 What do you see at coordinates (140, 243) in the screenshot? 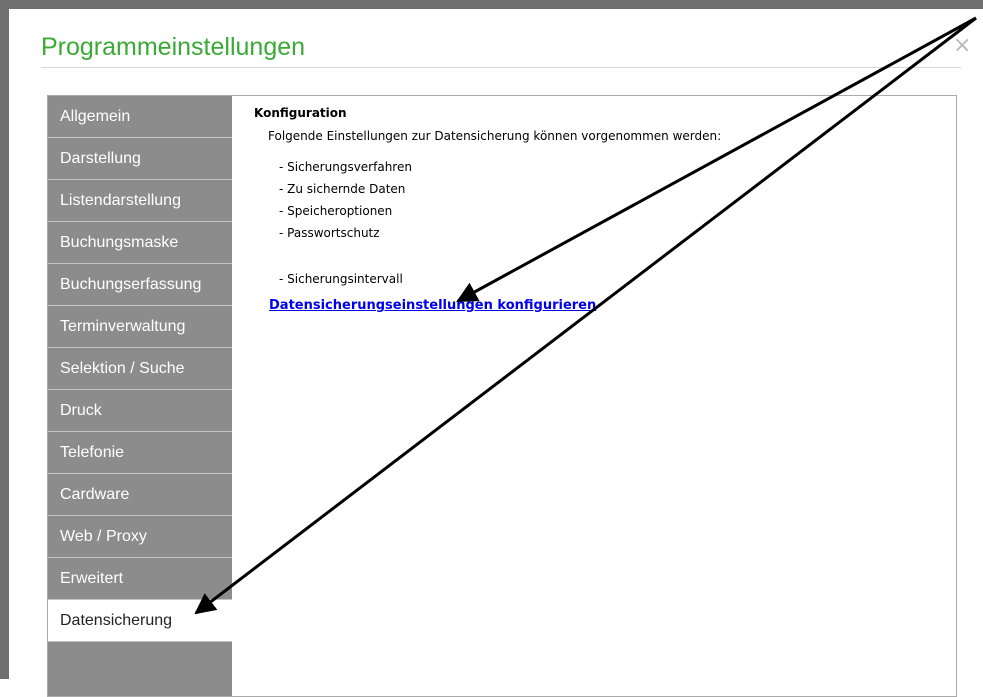
I see `sidebar-item-buchungsmaske: Buchungsmaske` at bounding box center [140, 243].